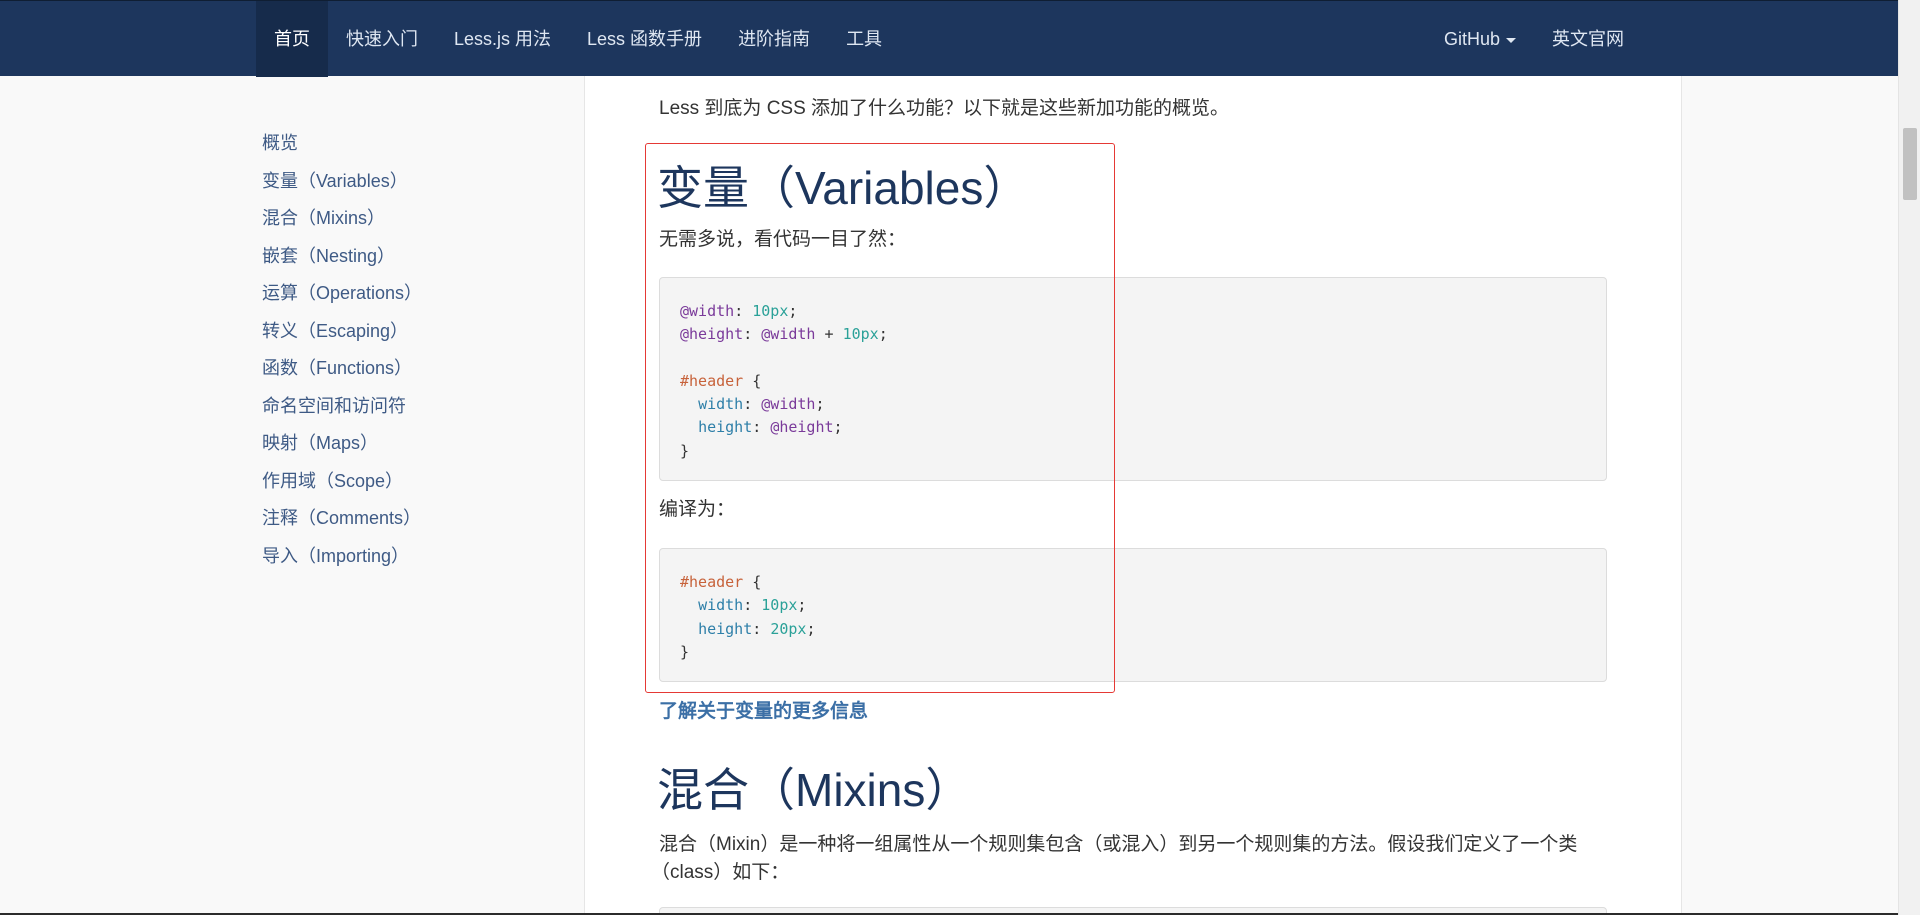 This screenshot has width=1920, height=915. Describe the element at coordinates (1133, 605) in the screenshot. I see `code-line: width: 10px;` at that location.